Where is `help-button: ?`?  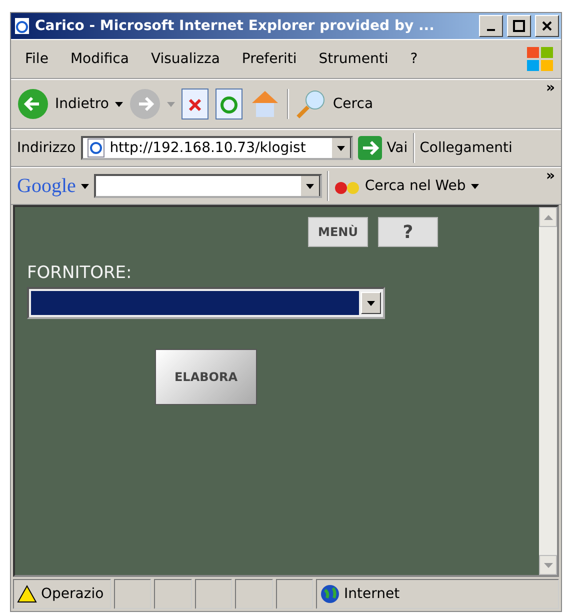 help-button: ? is located at coordinates (408, 232).